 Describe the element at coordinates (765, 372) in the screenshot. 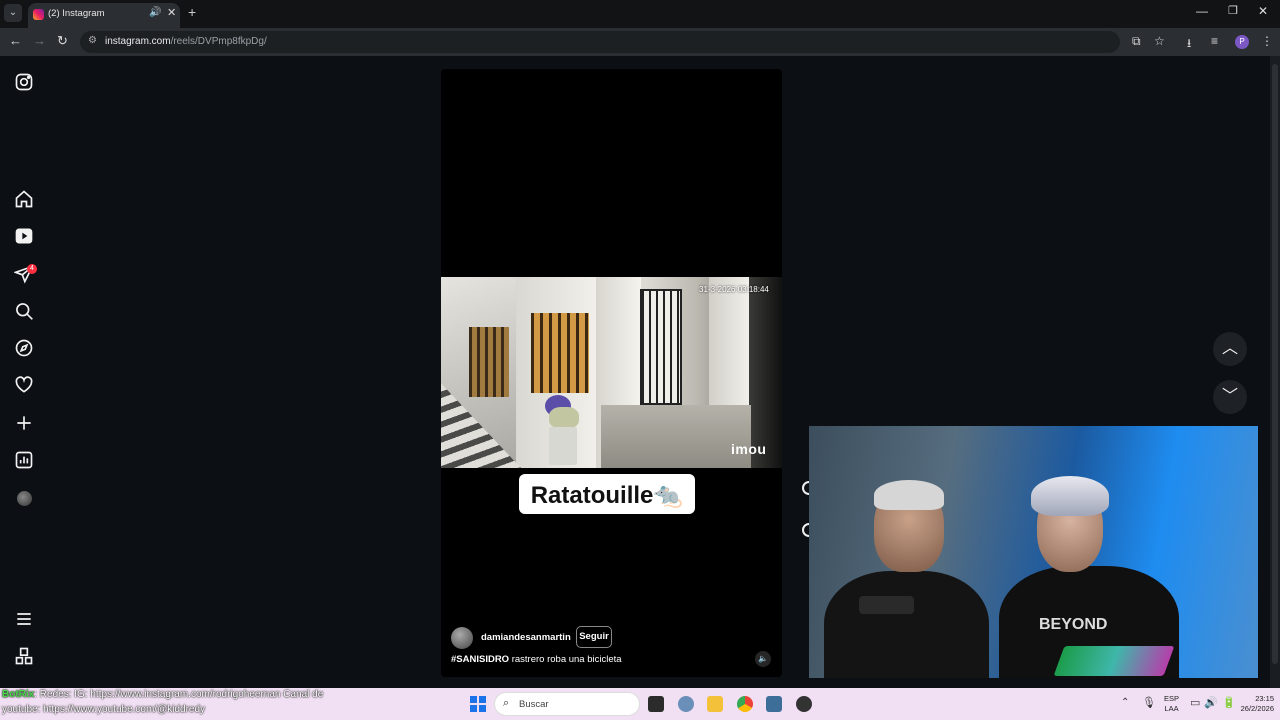

I see `video-shadow` at that location.